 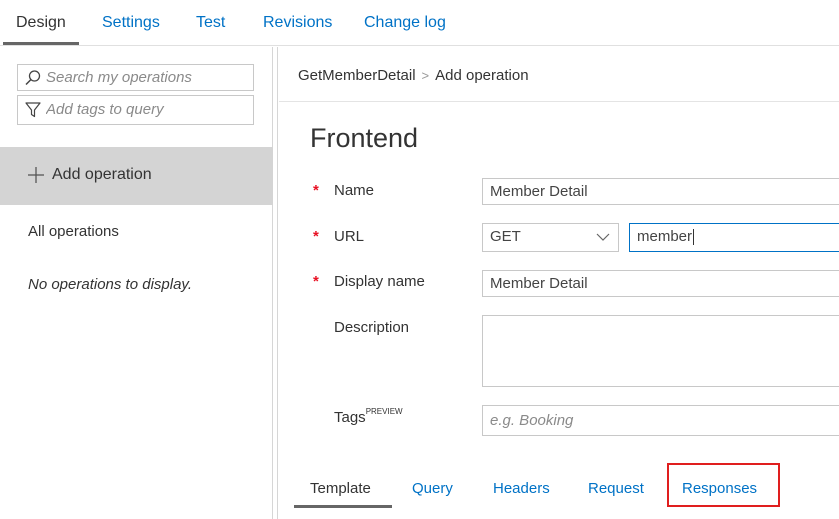 I want to click on filter-icon, so click(x=33, y=110).